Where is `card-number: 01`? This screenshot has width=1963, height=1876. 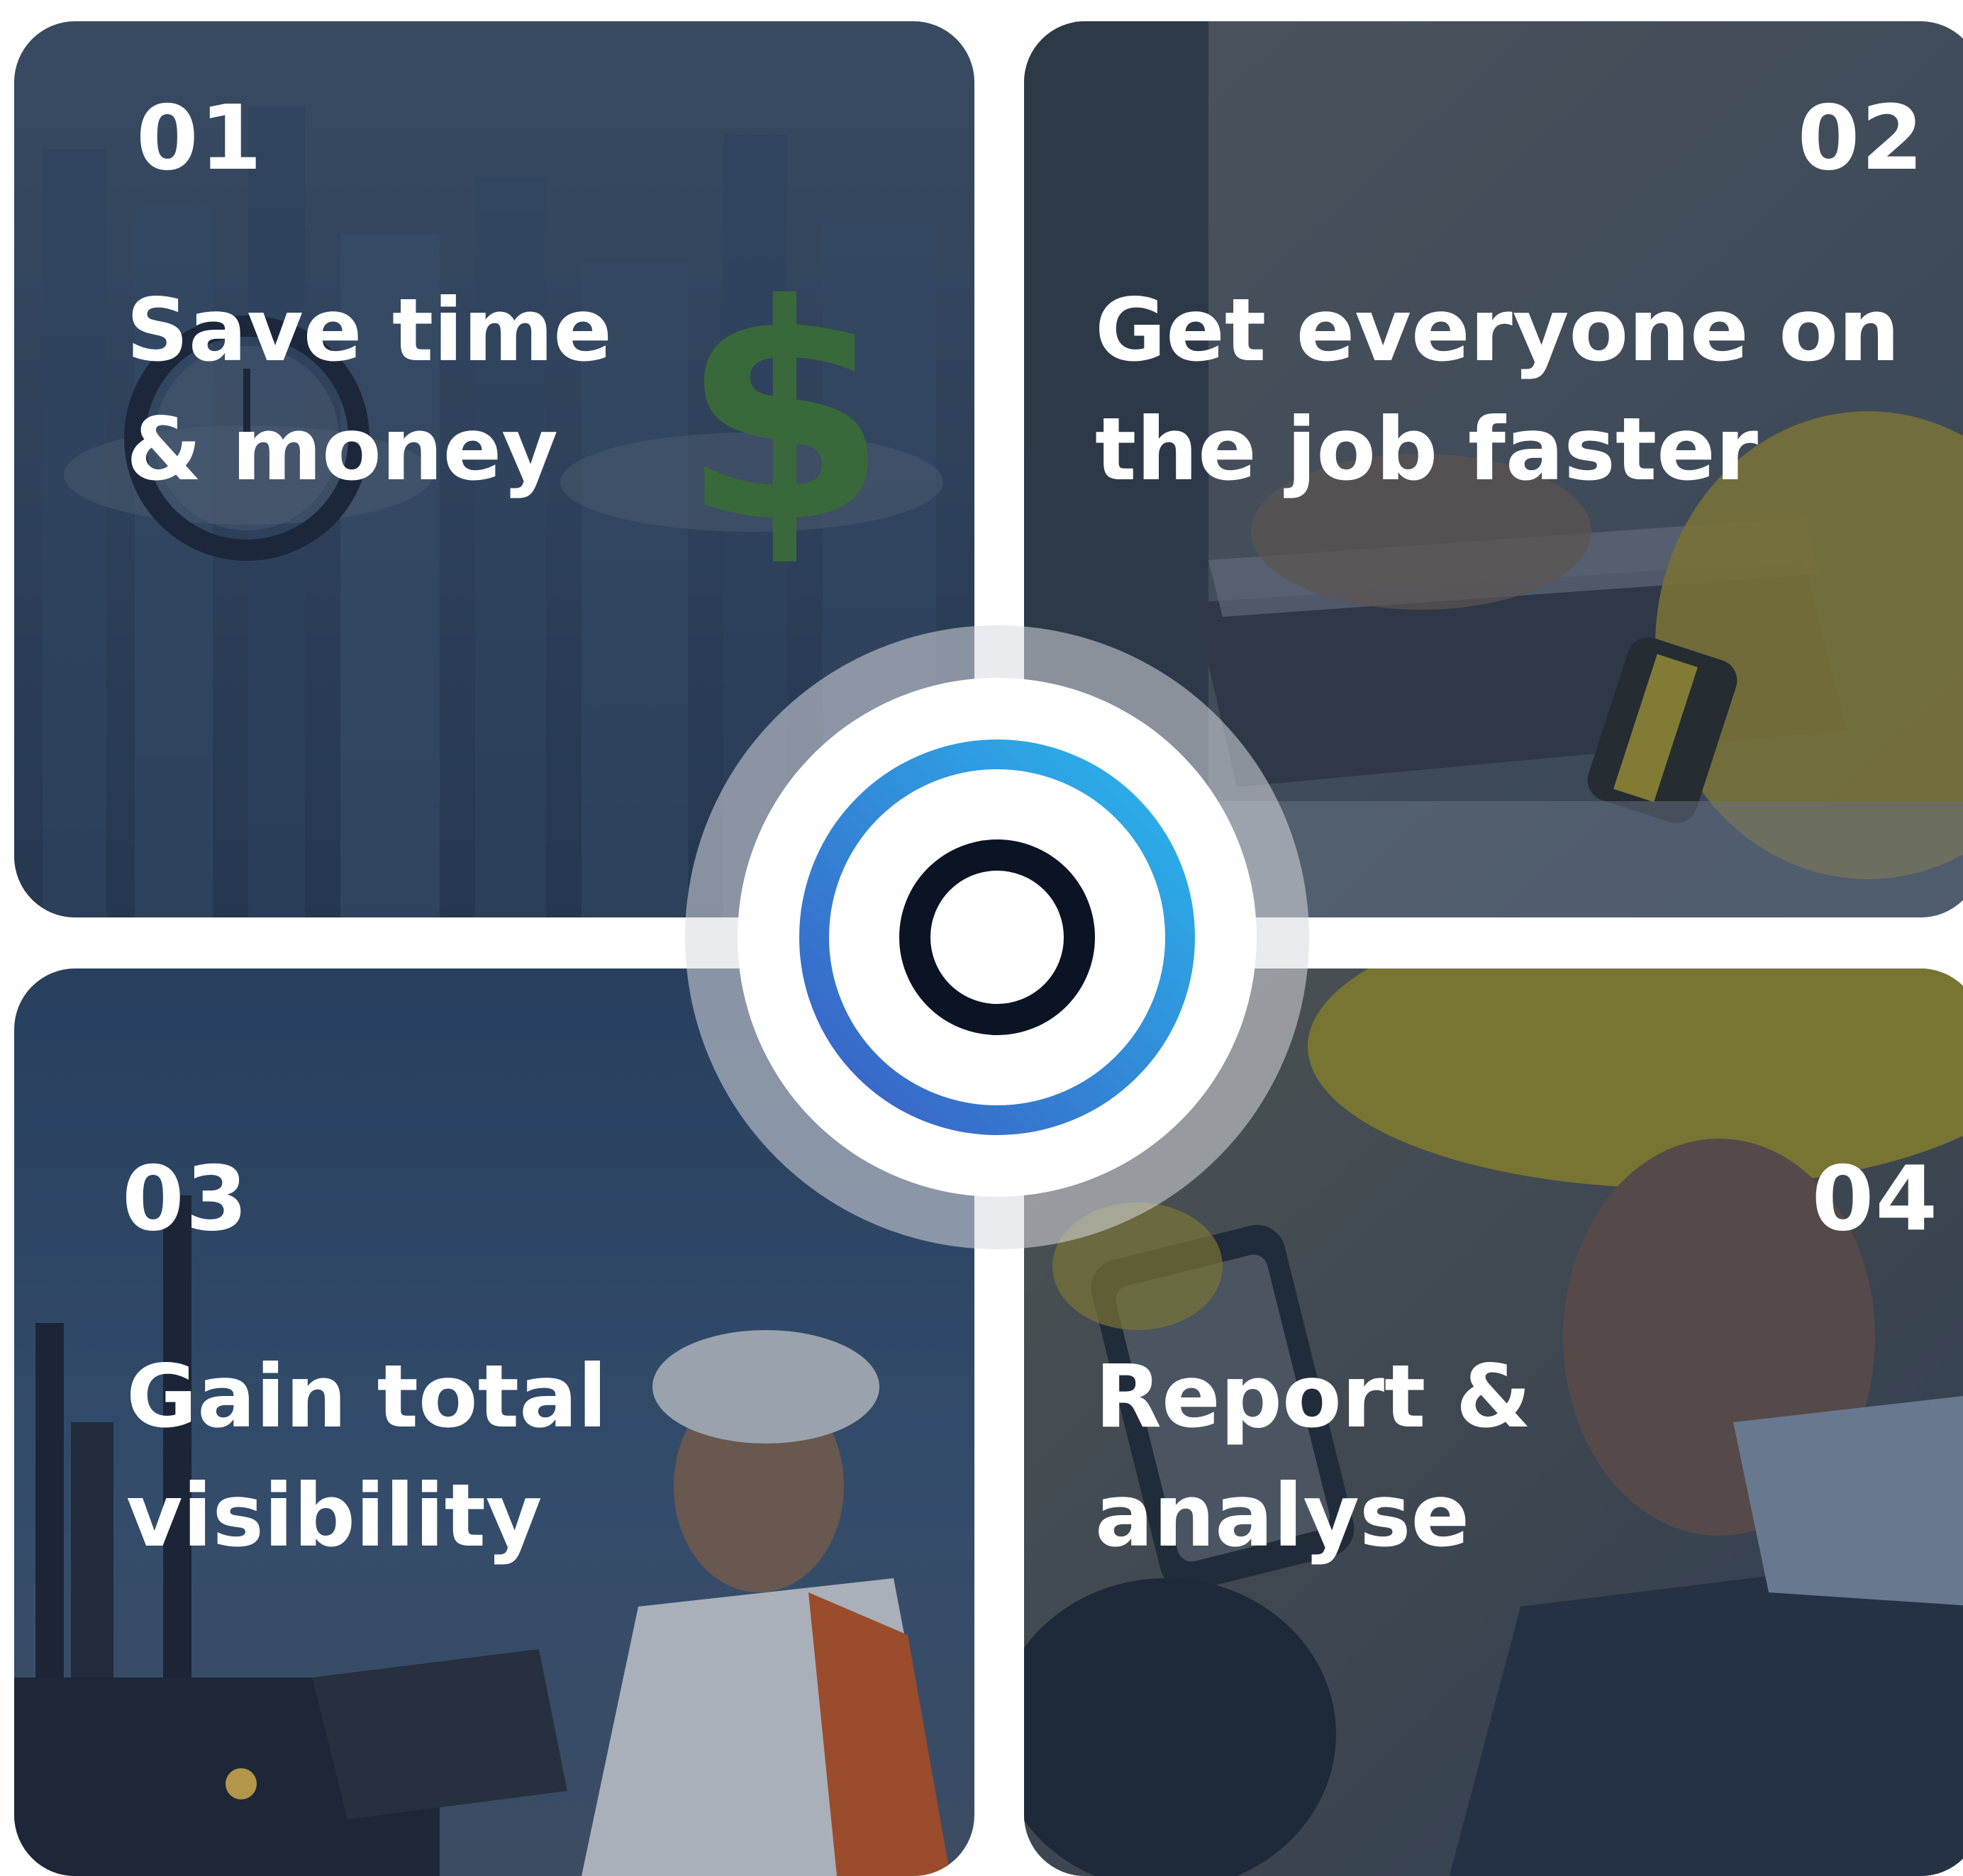 card-number: 01 is located at coordinates (200, 138).